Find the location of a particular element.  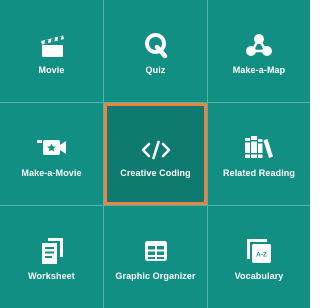

worksheet-pages-icon is located at coordinates (52, 251).